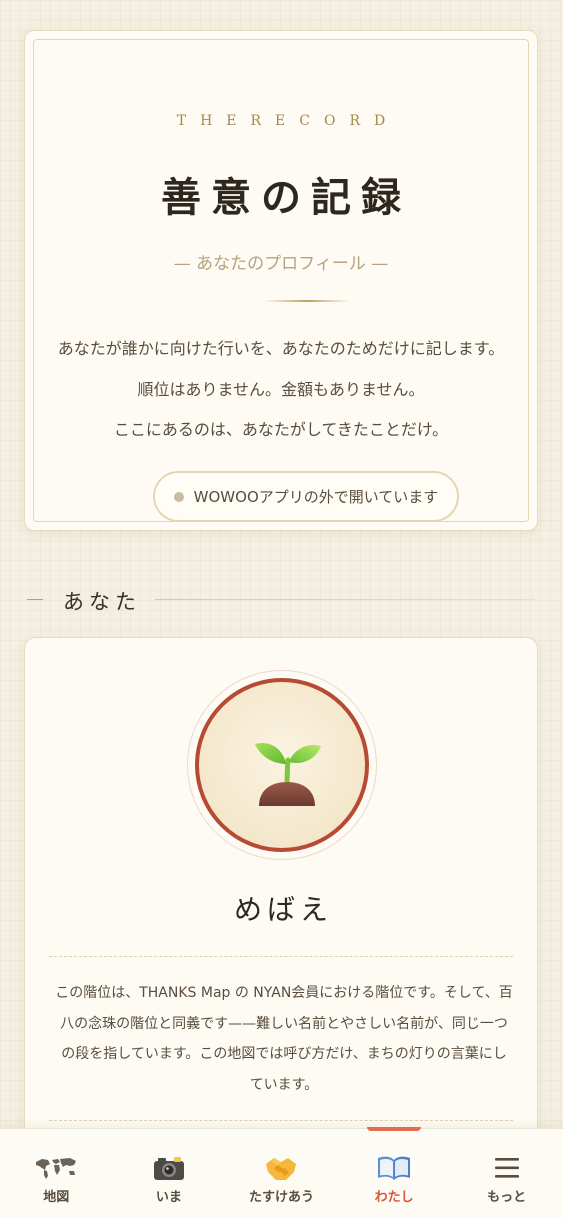 The image size is (563, 1218). I want to click on nav-label: もっと, so click(507, 1197).